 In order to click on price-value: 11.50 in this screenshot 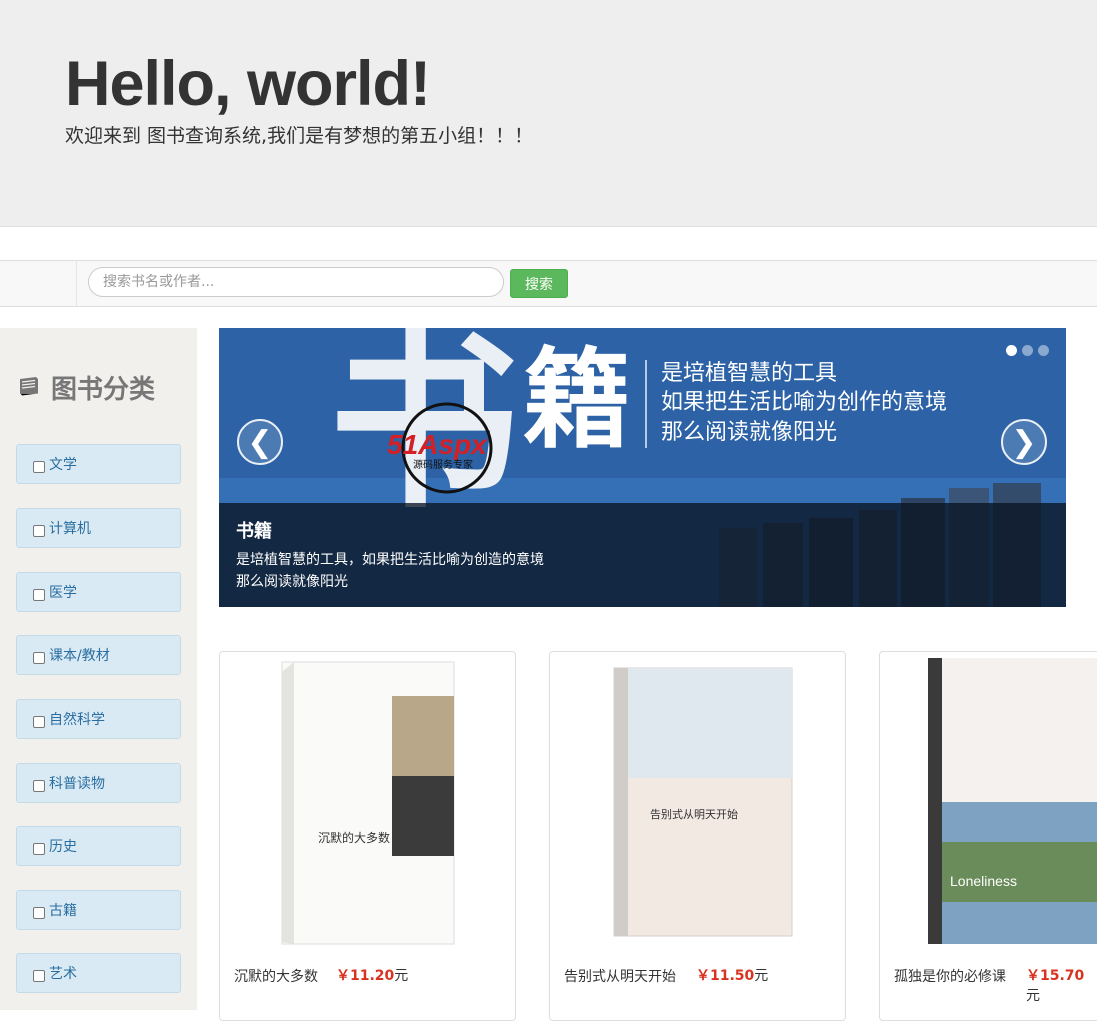, I will do `click(732, 976)`.